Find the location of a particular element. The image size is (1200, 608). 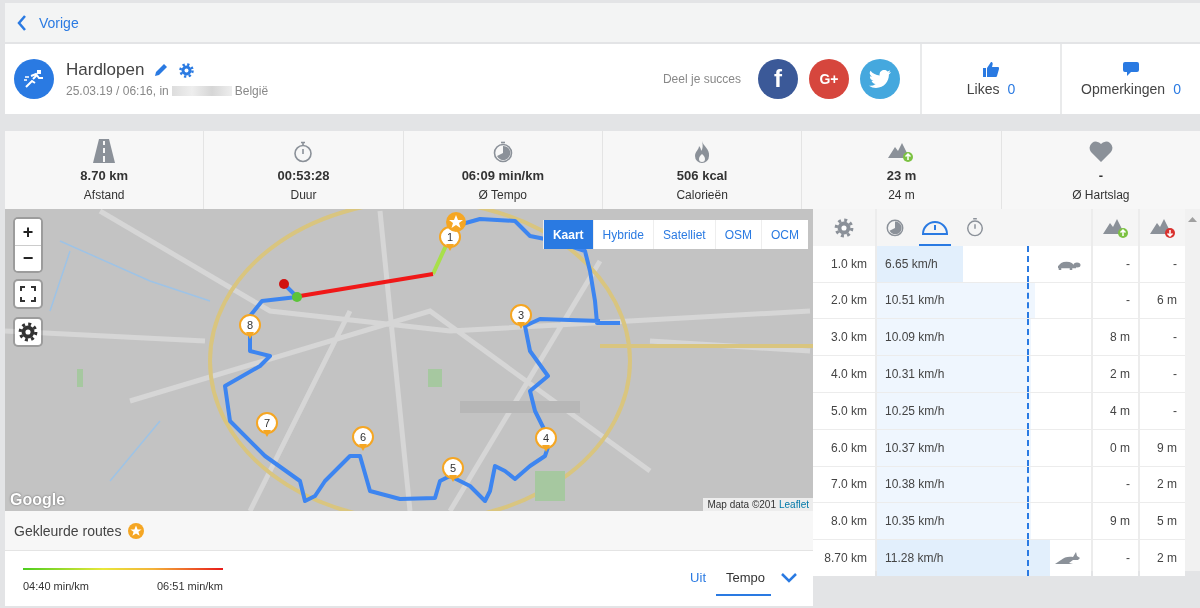

speed-cell: 10.35 km/h is located at coordinates (915, 521).